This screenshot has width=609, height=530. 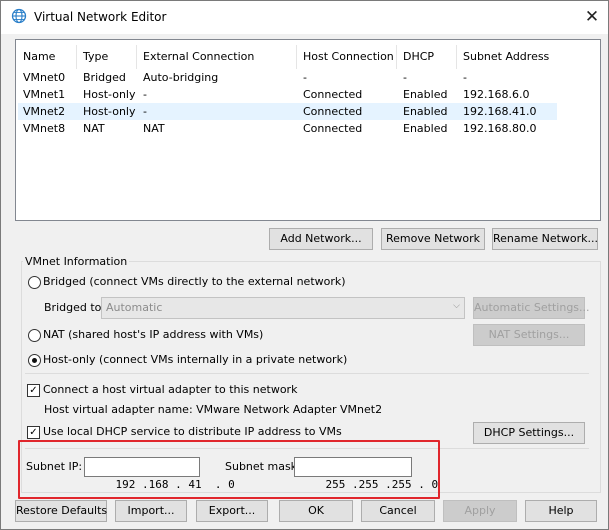 I want to click on nat-radio-label: NAT (shared host's IP address with VMs), so click(x=153, y=334).